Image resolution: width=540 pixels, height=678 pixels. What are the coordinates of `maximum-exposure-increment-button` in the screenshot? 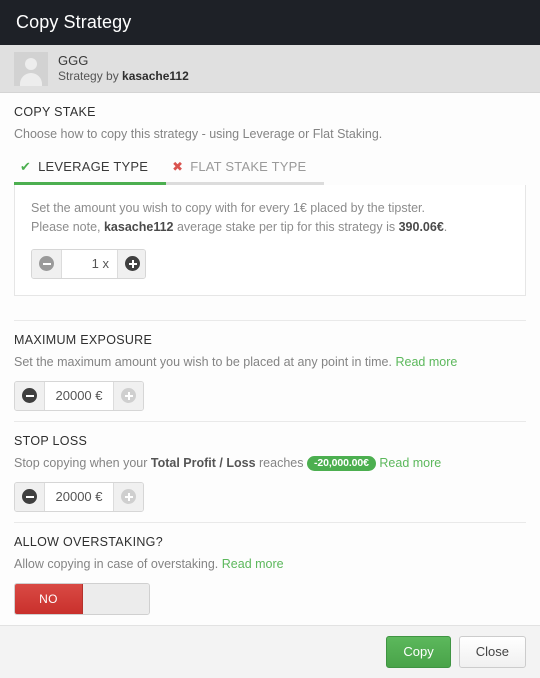 It's located at (128, 395).